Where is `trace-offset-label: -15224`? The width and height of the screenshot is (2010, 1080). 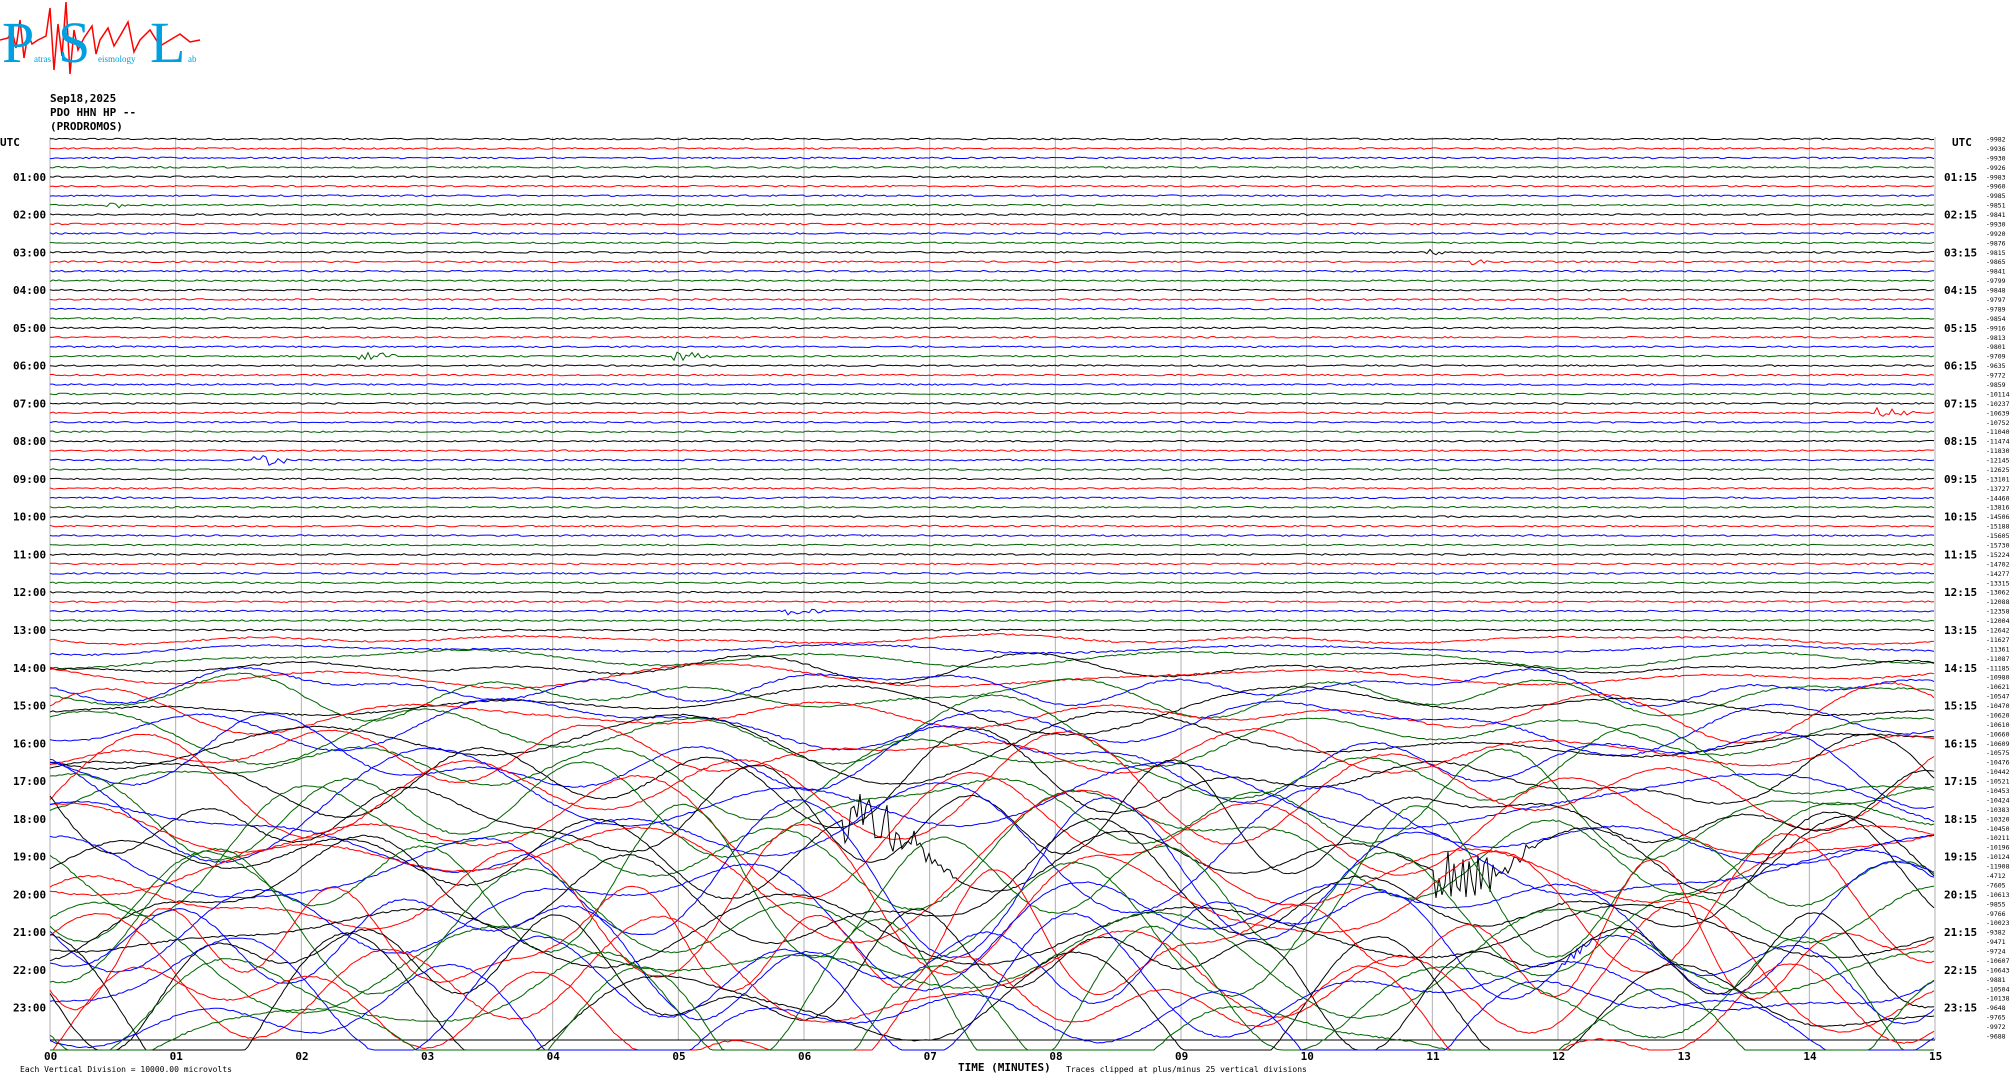
trace-offset-label: -15224 is located at coordinates (1998, 555).